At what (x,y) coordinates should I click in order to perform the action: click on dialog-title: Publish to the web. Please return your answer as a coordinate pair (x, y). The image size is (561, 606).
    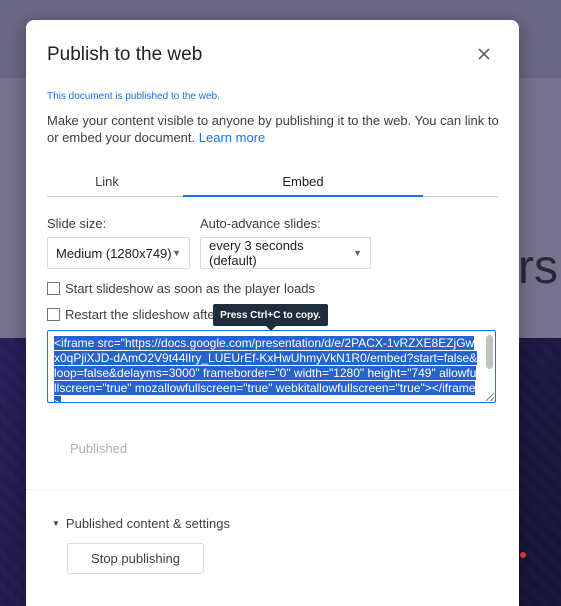
    Looking at the image, I should click on (125, 54).